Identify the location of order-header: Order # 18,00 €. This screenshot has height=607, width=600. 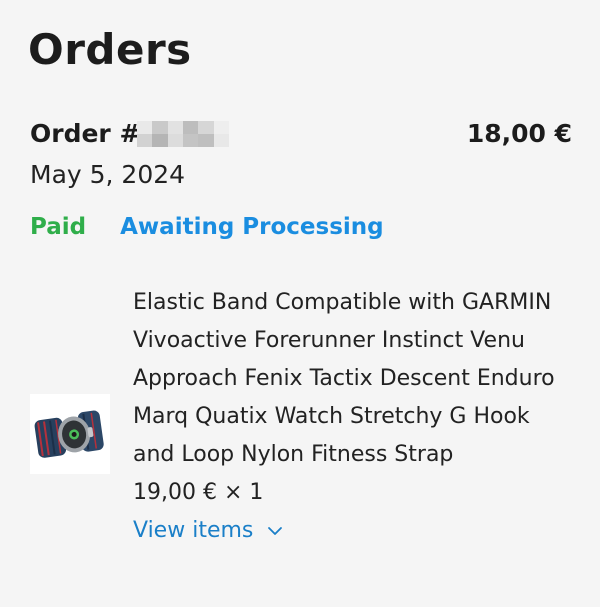
(301, 134).